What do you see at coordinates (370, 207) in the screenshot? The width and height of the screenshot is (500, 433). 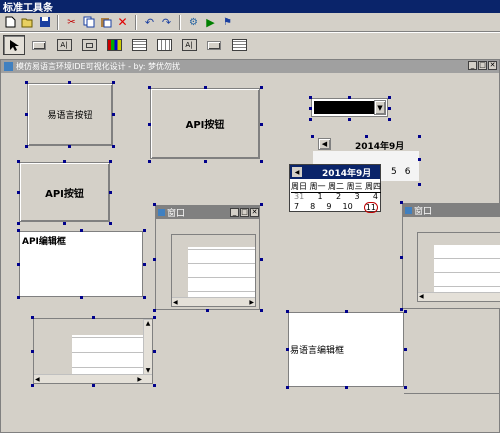 I see `calendar-day: 11` at bounding box center [370, 207].